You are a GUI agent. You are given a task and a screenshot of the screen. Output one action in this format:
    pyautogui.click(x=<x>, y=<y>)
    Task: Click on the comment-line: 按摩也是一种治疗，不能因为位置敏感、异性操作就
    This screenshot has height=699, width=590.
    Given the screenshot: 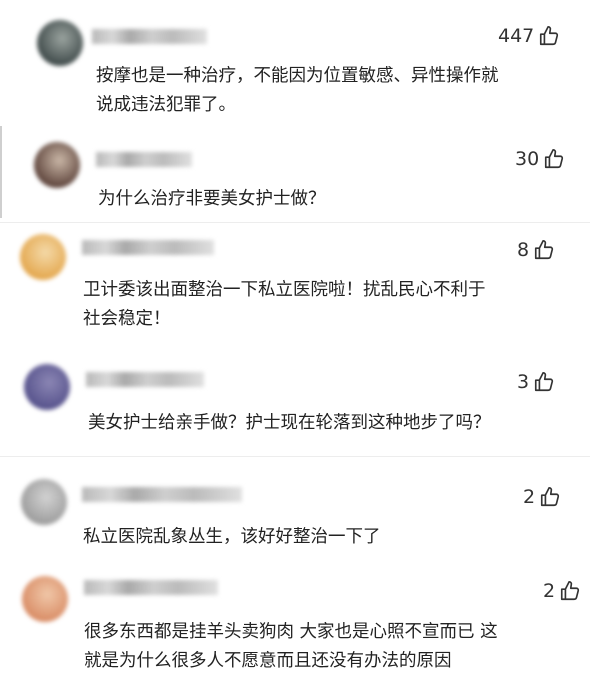 What is the action you would take?
    pyautogui.click(x=297, y=76)
    